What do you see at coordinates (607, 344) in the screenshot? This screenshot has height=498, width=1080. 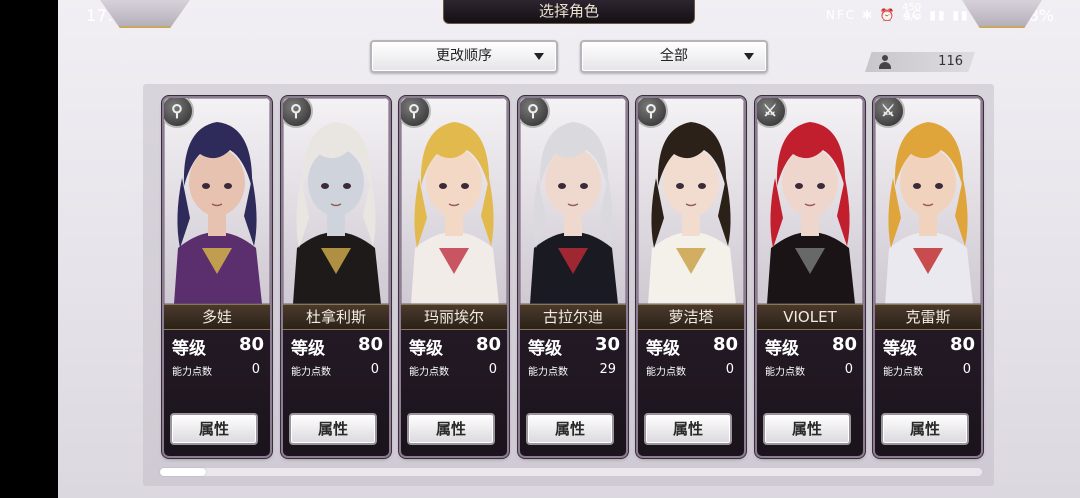 I see `level-value: 30` at bounding box center [607, 344].